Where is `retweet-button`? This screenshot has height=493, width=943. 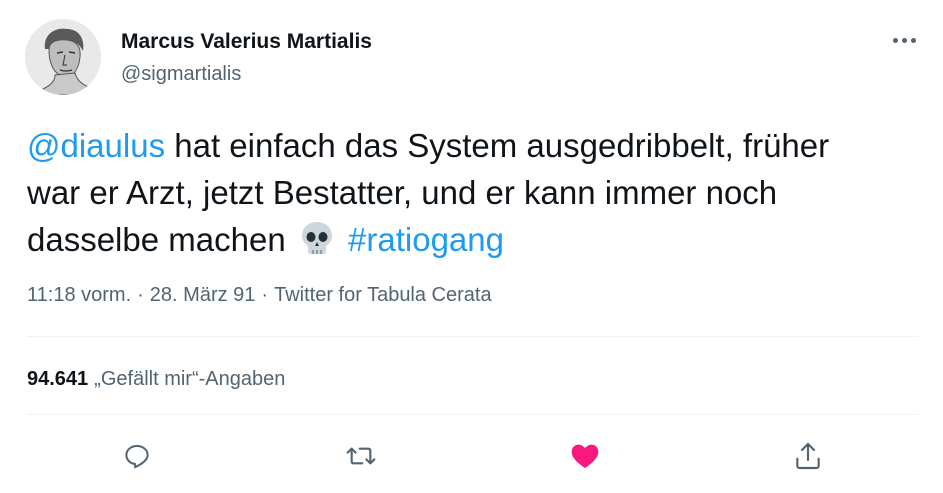 retweet-button is located at coordinates (361, 456).